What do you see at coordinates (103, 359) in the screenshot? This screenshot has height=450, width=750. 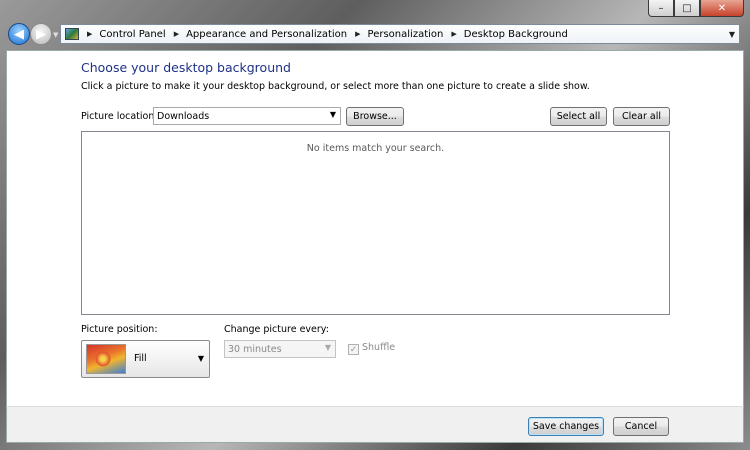 I see `flower-icon` at bounding box center [103, 359].